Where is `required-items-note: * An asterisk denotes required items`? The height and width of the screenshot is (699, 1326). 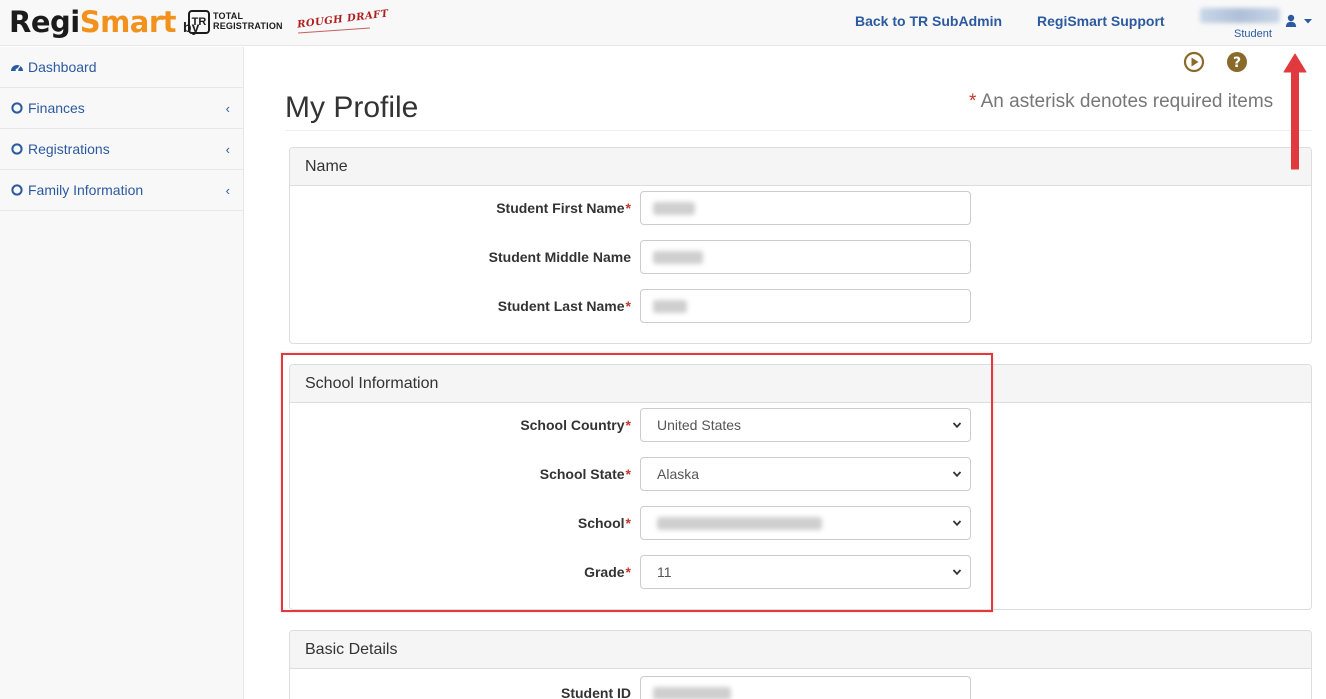
required-items-note: * An asterisk denotes required items is located at coordinates (1121, 102).